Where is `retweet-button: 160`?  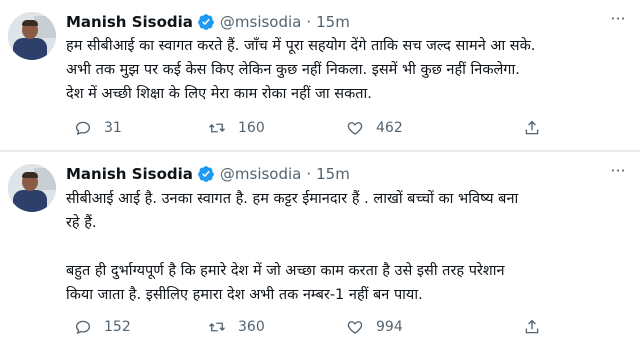
retweet-button: 160 is located at coordinates (236, 128).